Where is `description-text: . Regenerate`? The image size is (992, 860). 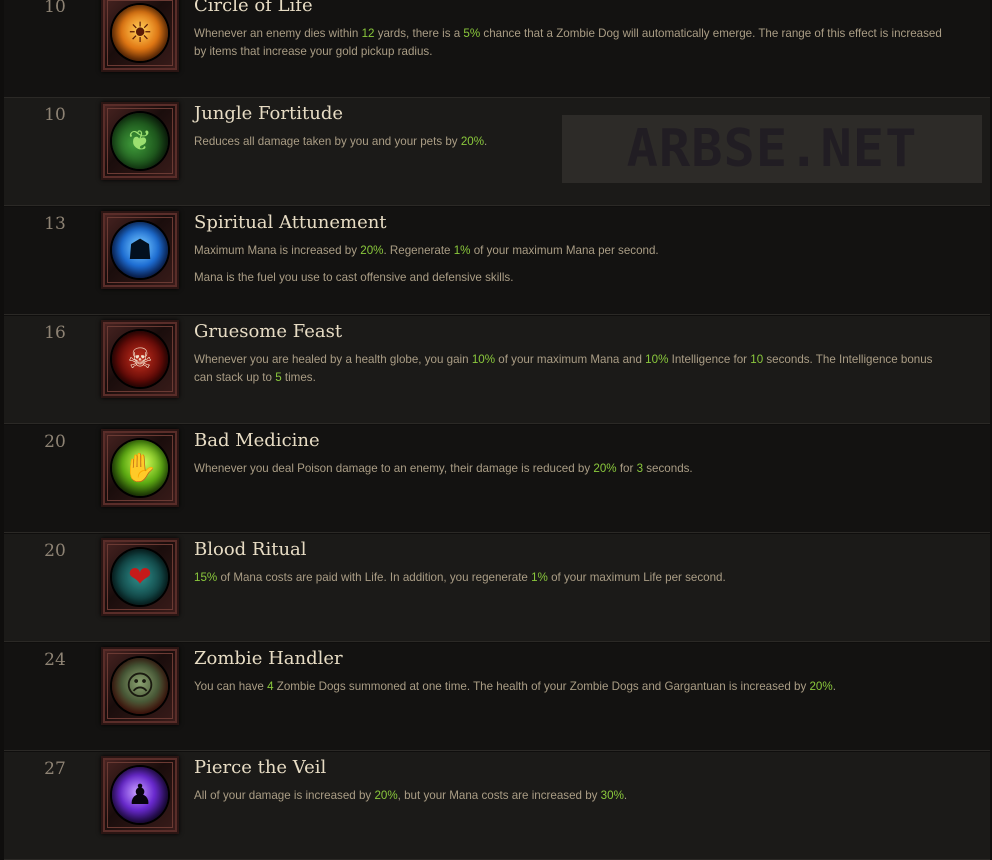
description-text: . Regenerate is located at coordinates (418, 250).